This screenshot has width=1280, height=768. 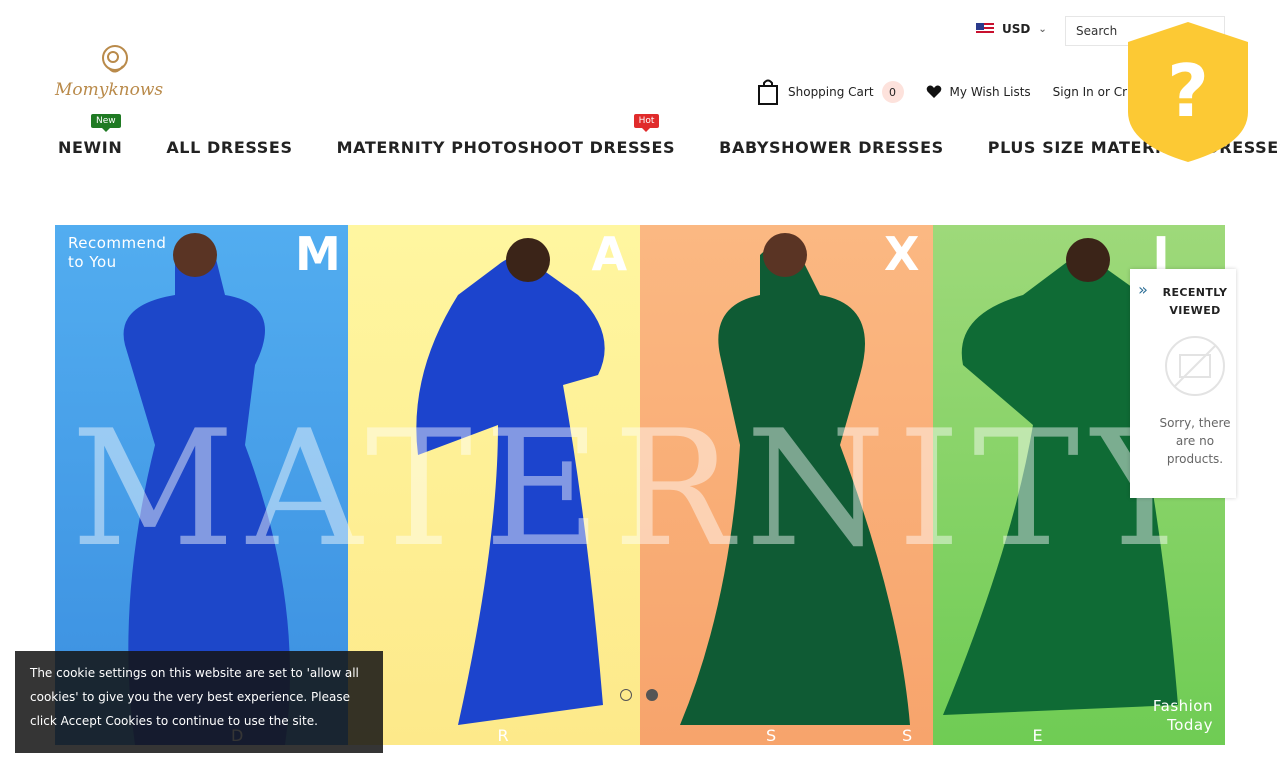 What do you see at coordinates (1042, 29) in the screenshot?
I see `chevron-down-icon: ⌄` at bounding box center [1042, 29].